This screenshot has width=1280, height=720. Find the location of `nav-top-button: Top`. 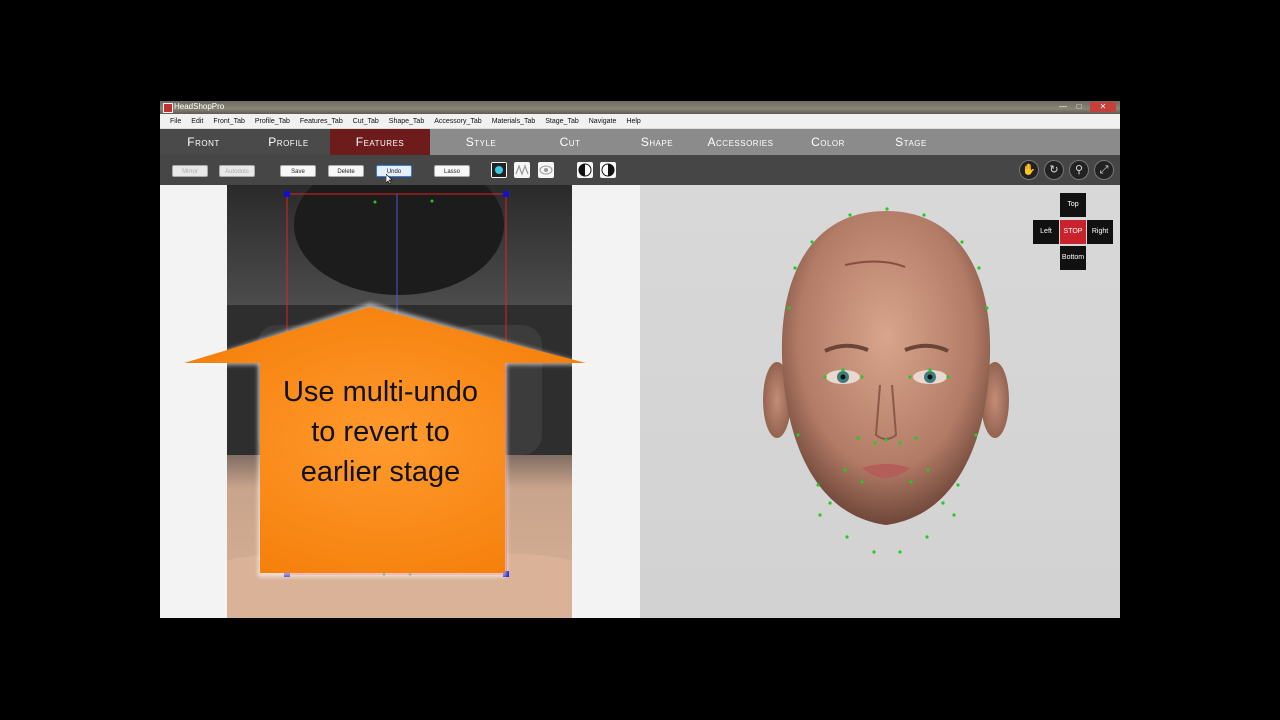

nav-top-button: Top is located at coordinates (1073, 205).